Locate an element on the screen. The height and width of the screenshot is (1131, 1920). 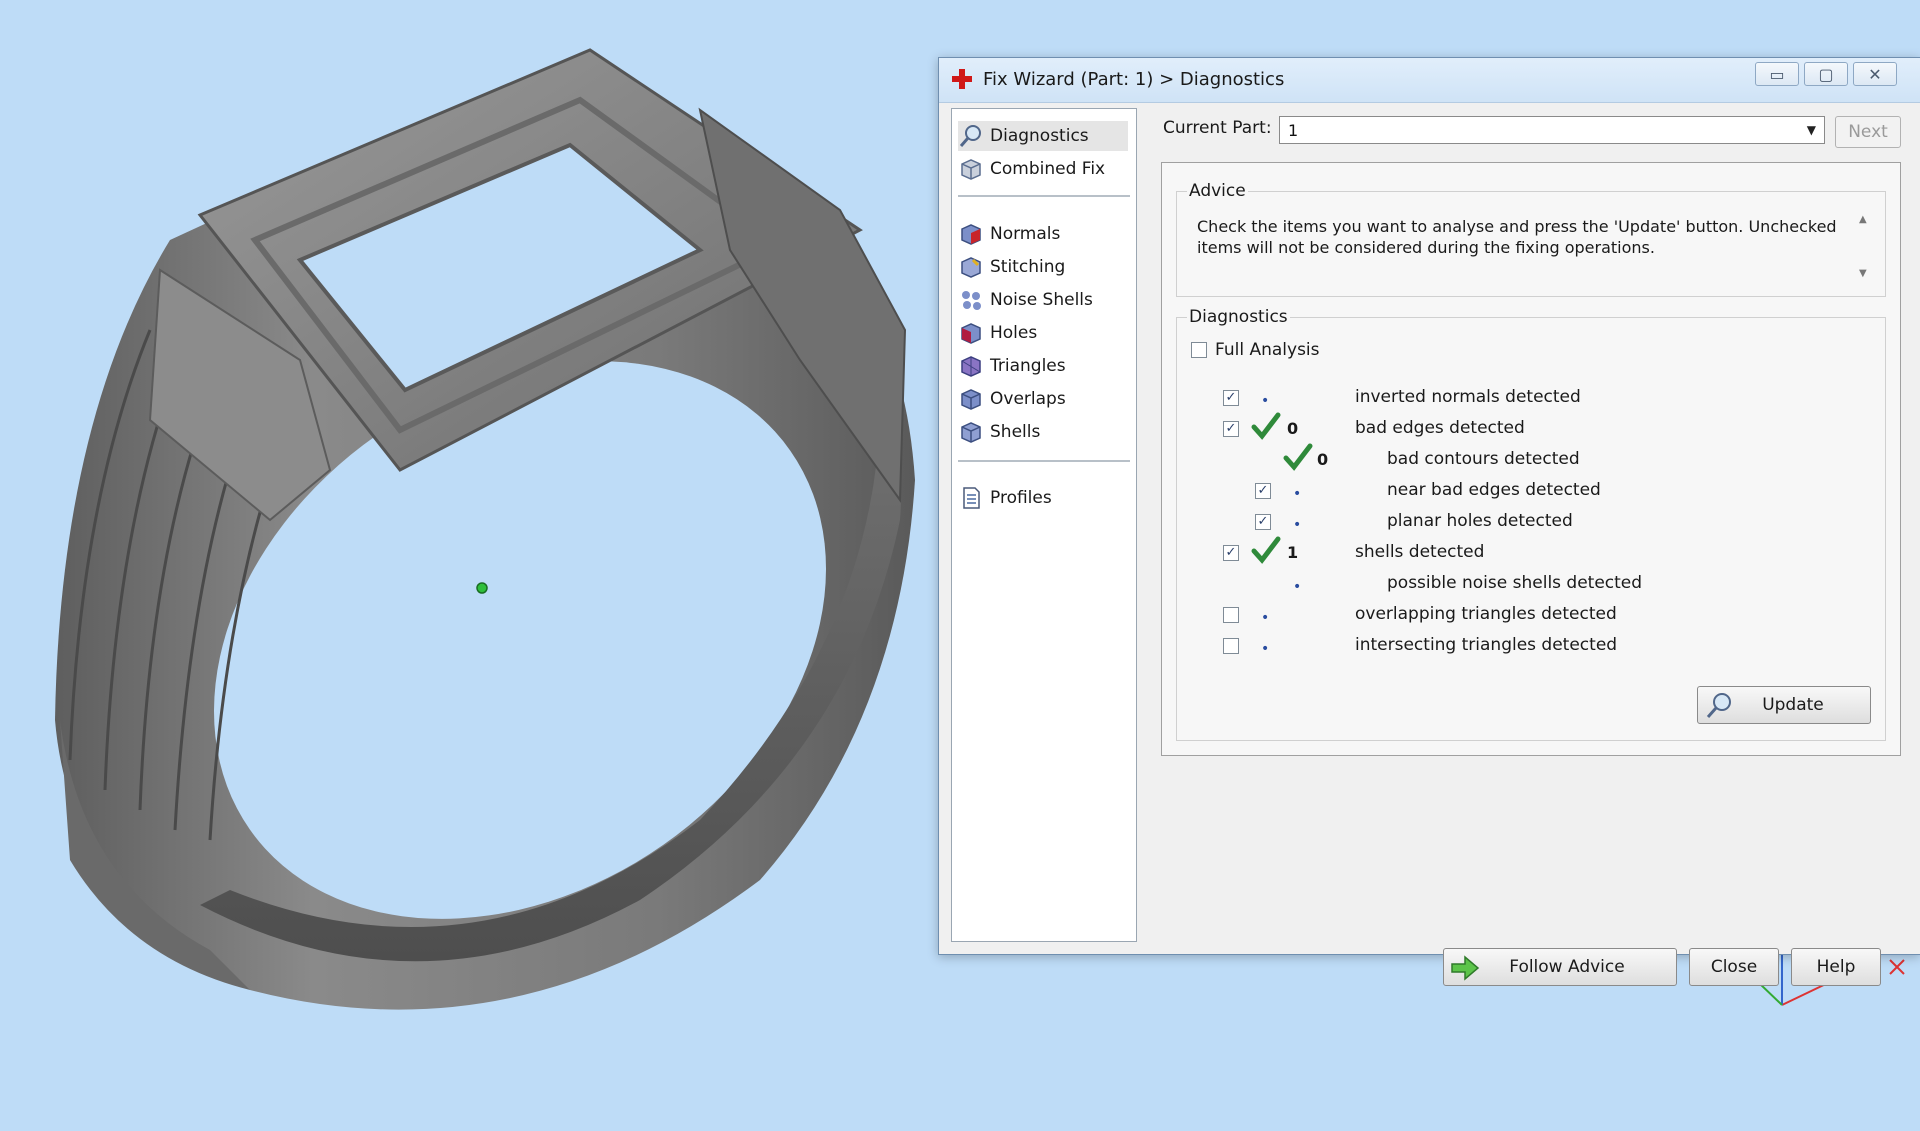
nav-item-overlaps: Overlaps is located at coordinates (1043, 399).